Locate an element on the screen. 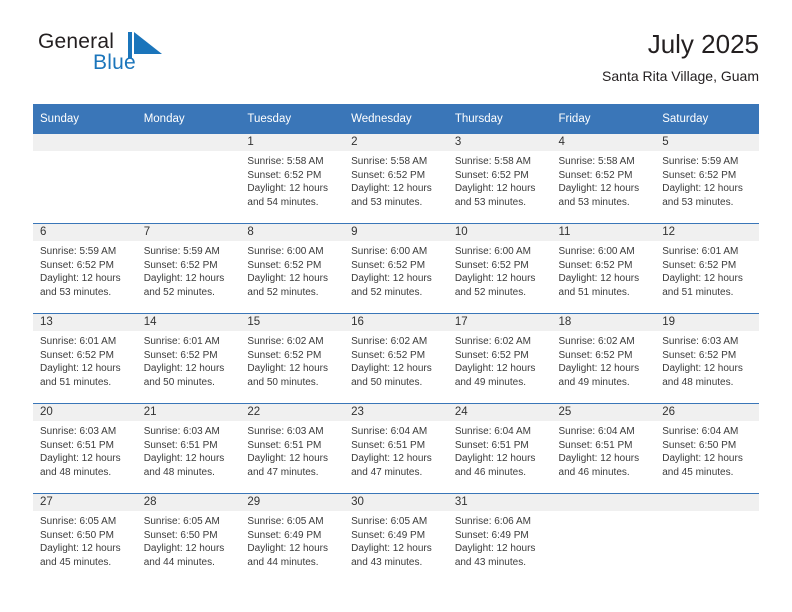  day-number is located at coordinates (603, 502).